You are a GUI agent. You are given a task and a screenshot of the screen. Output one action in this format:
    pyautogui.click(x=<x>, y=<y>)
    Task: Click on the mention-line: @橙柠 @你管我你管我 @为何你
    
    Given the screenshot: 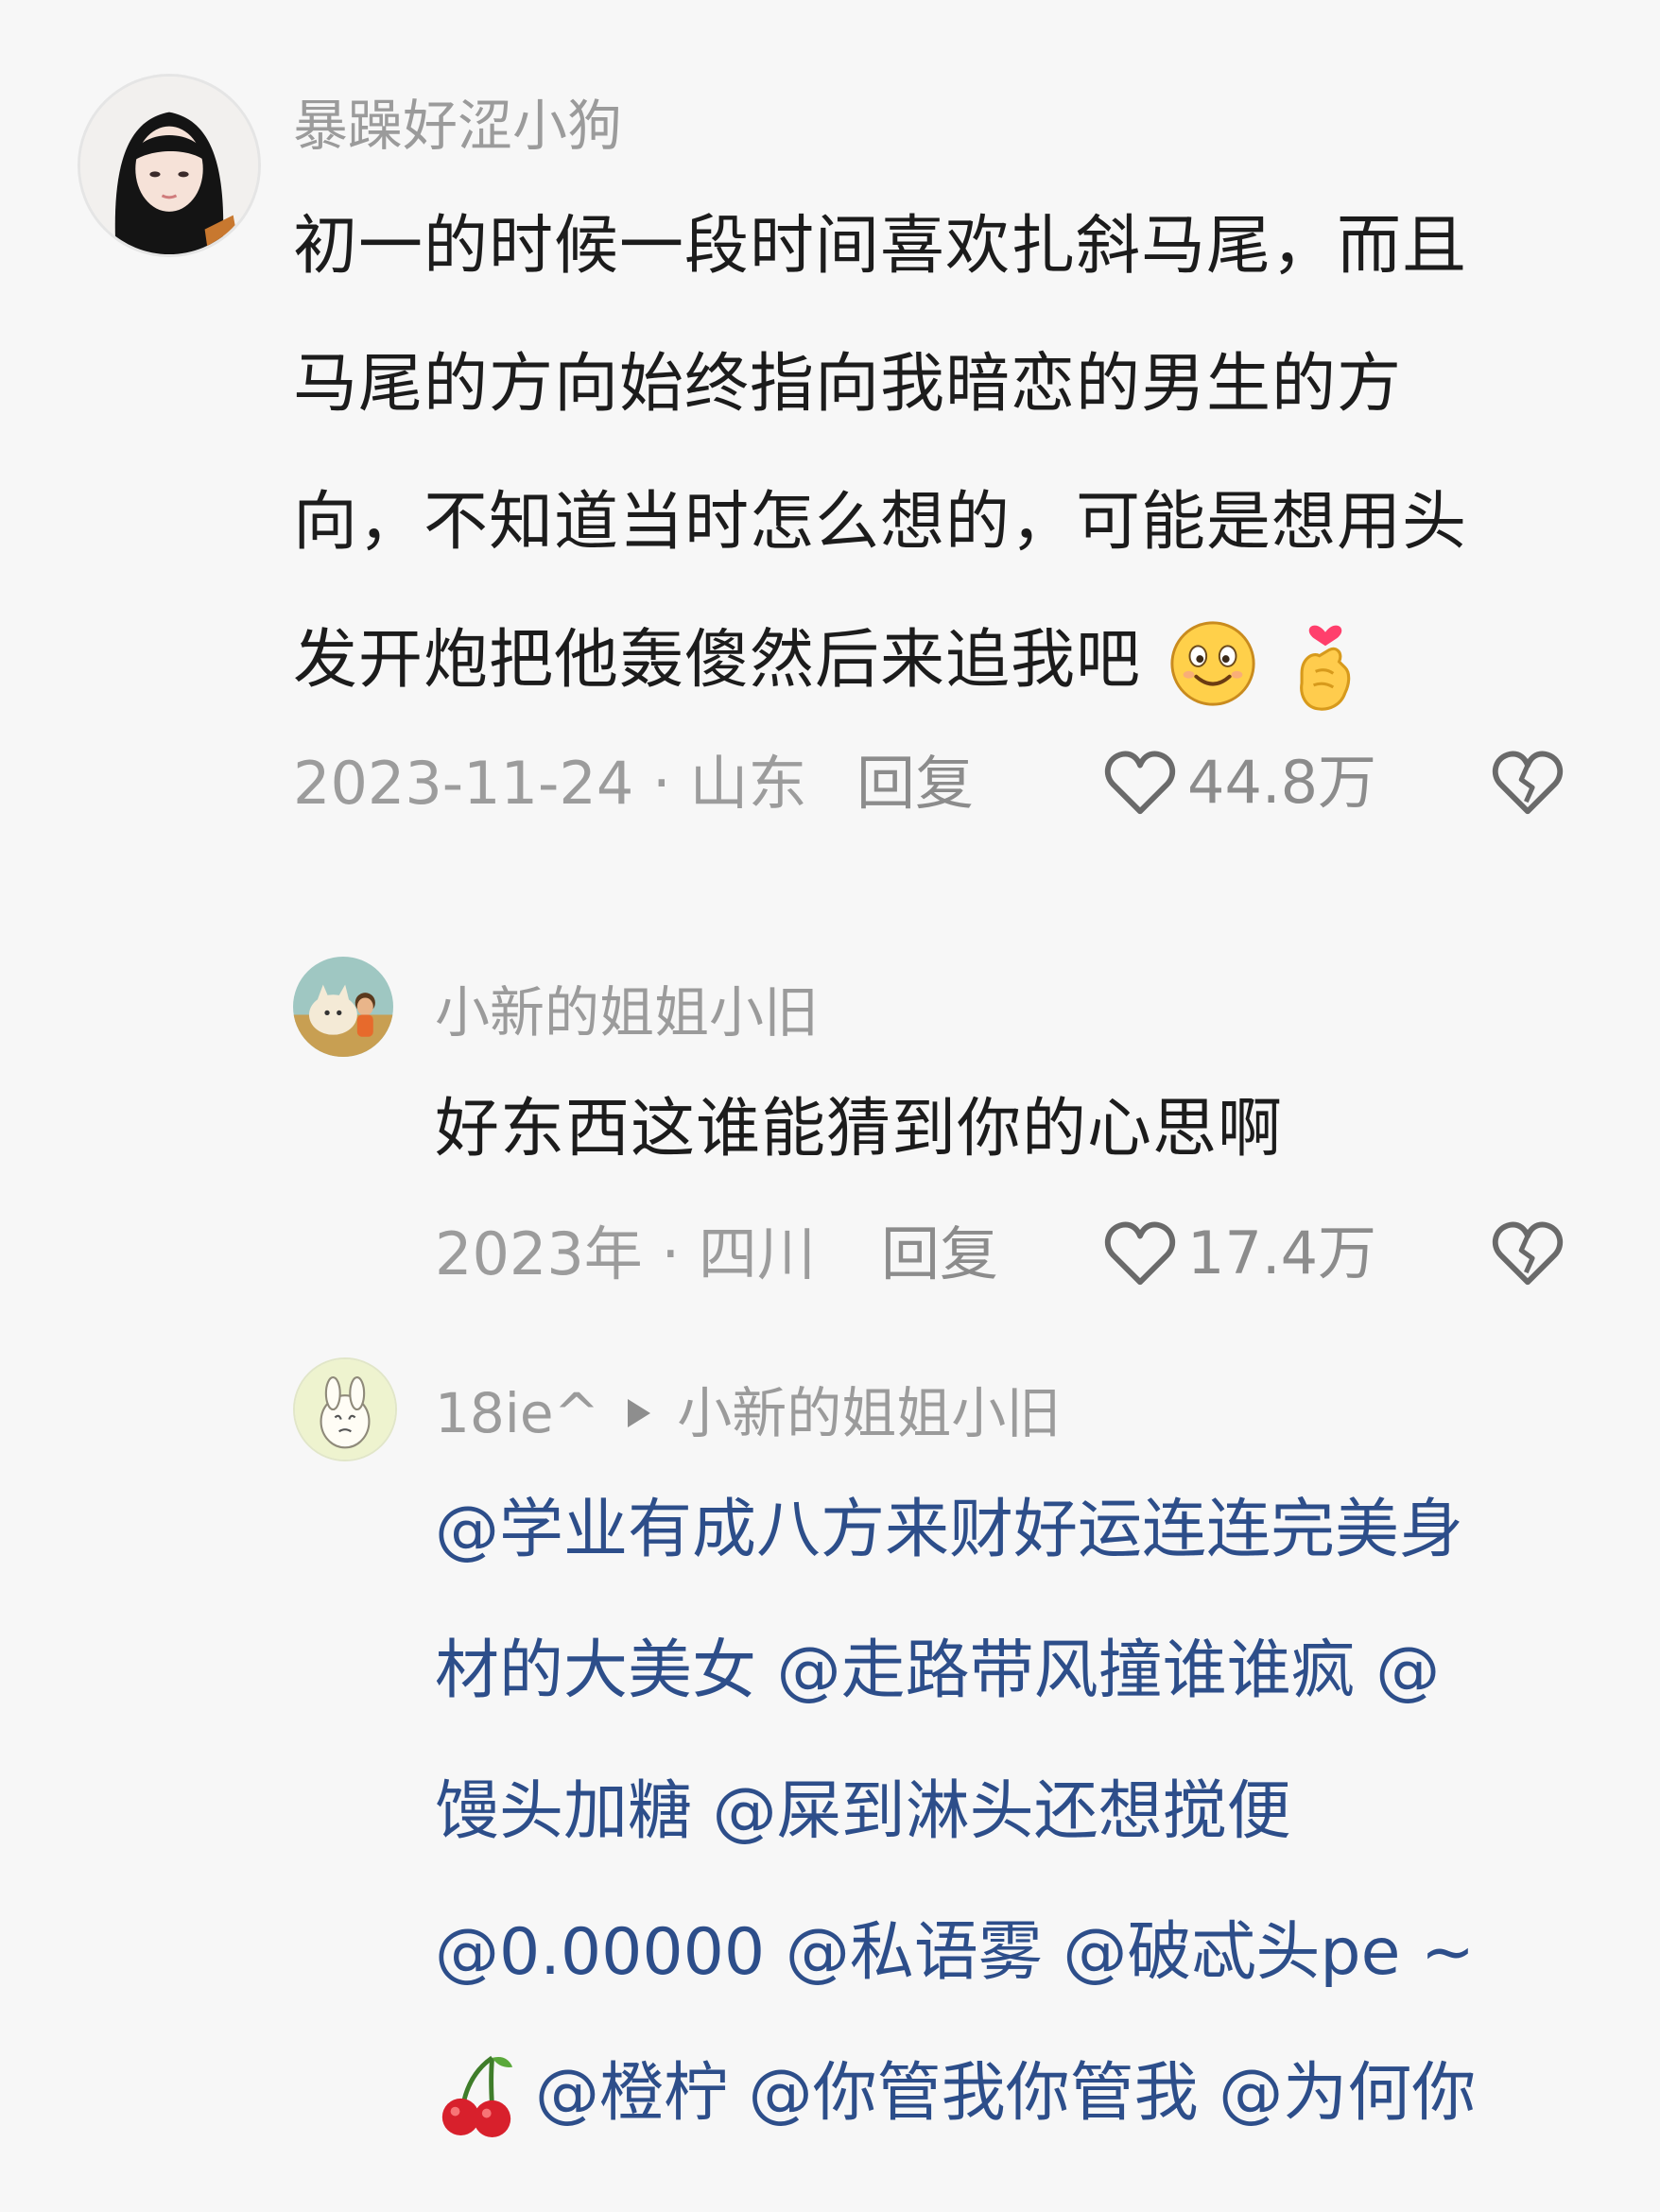 What is the action you would take?
    pyautogui.click(x=1006, y=2093)
    